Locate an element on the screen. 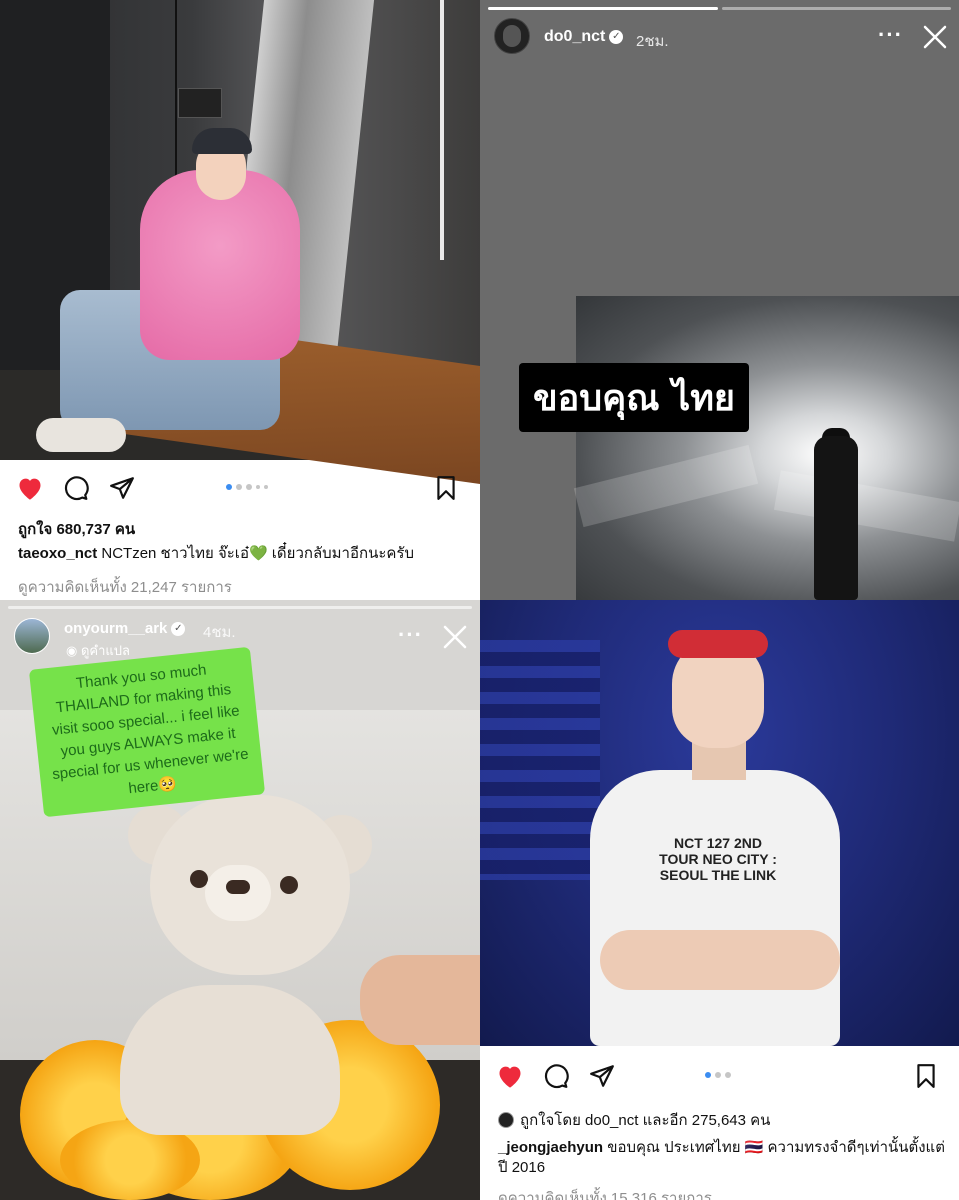 The width and height of the screenshot is (959, 1200). caption-username: taeoxo_nct is located at coordinates (57, 553).